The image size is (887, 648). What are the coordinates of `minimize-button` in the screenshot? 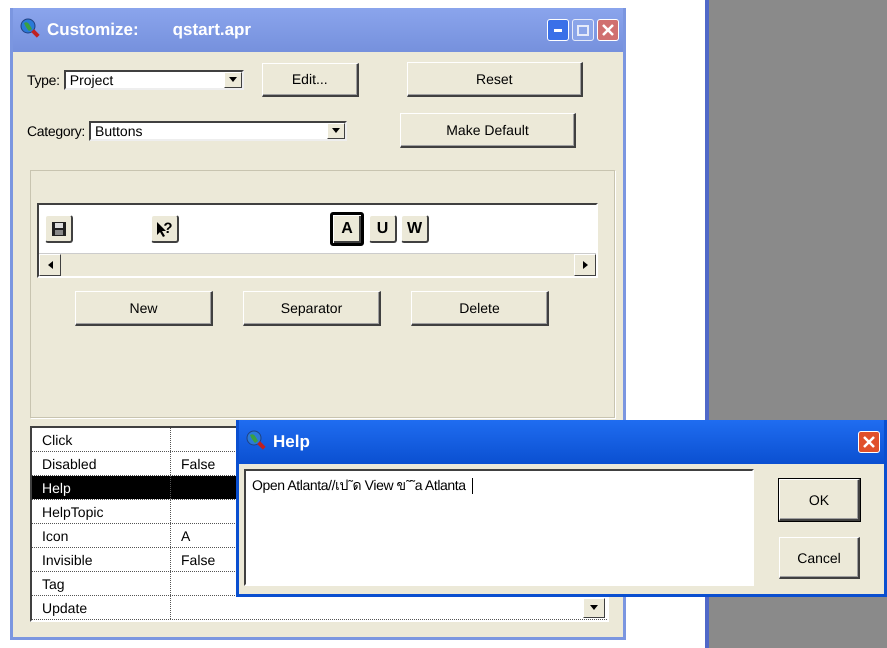 It's located at (558, 30).